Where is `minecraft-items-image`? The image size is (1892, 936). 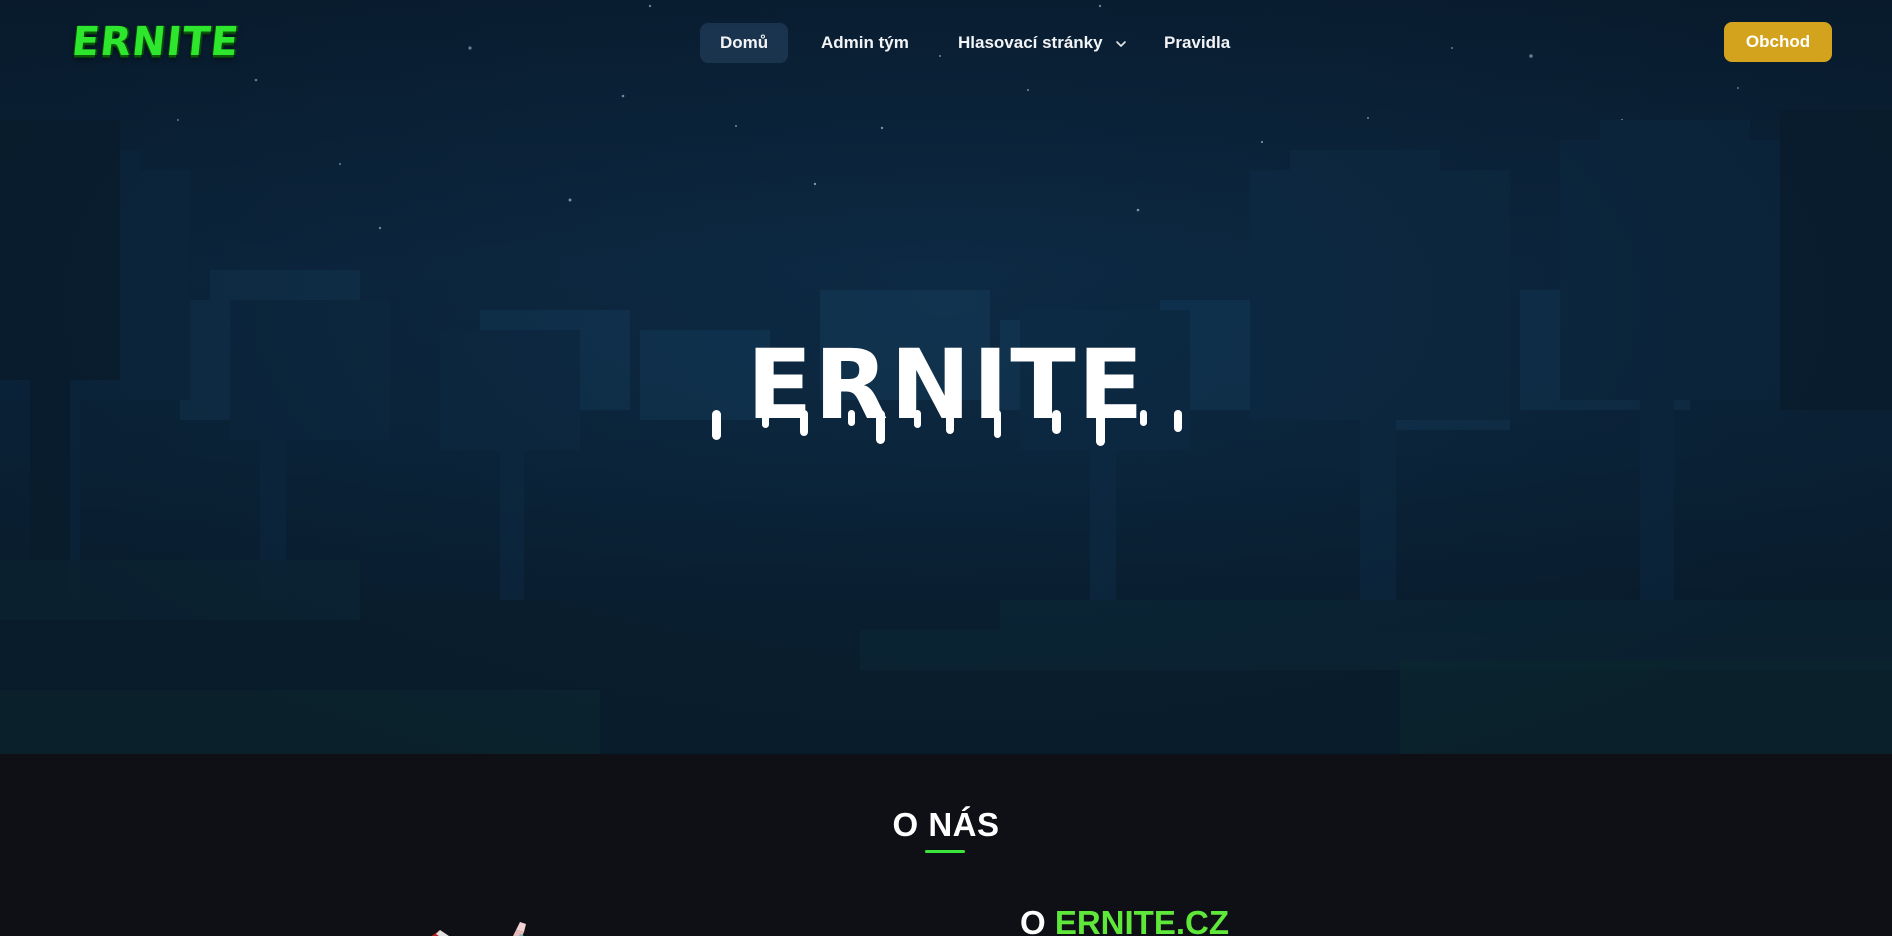 minecraft-items-image is located at coordinates (478, 929).